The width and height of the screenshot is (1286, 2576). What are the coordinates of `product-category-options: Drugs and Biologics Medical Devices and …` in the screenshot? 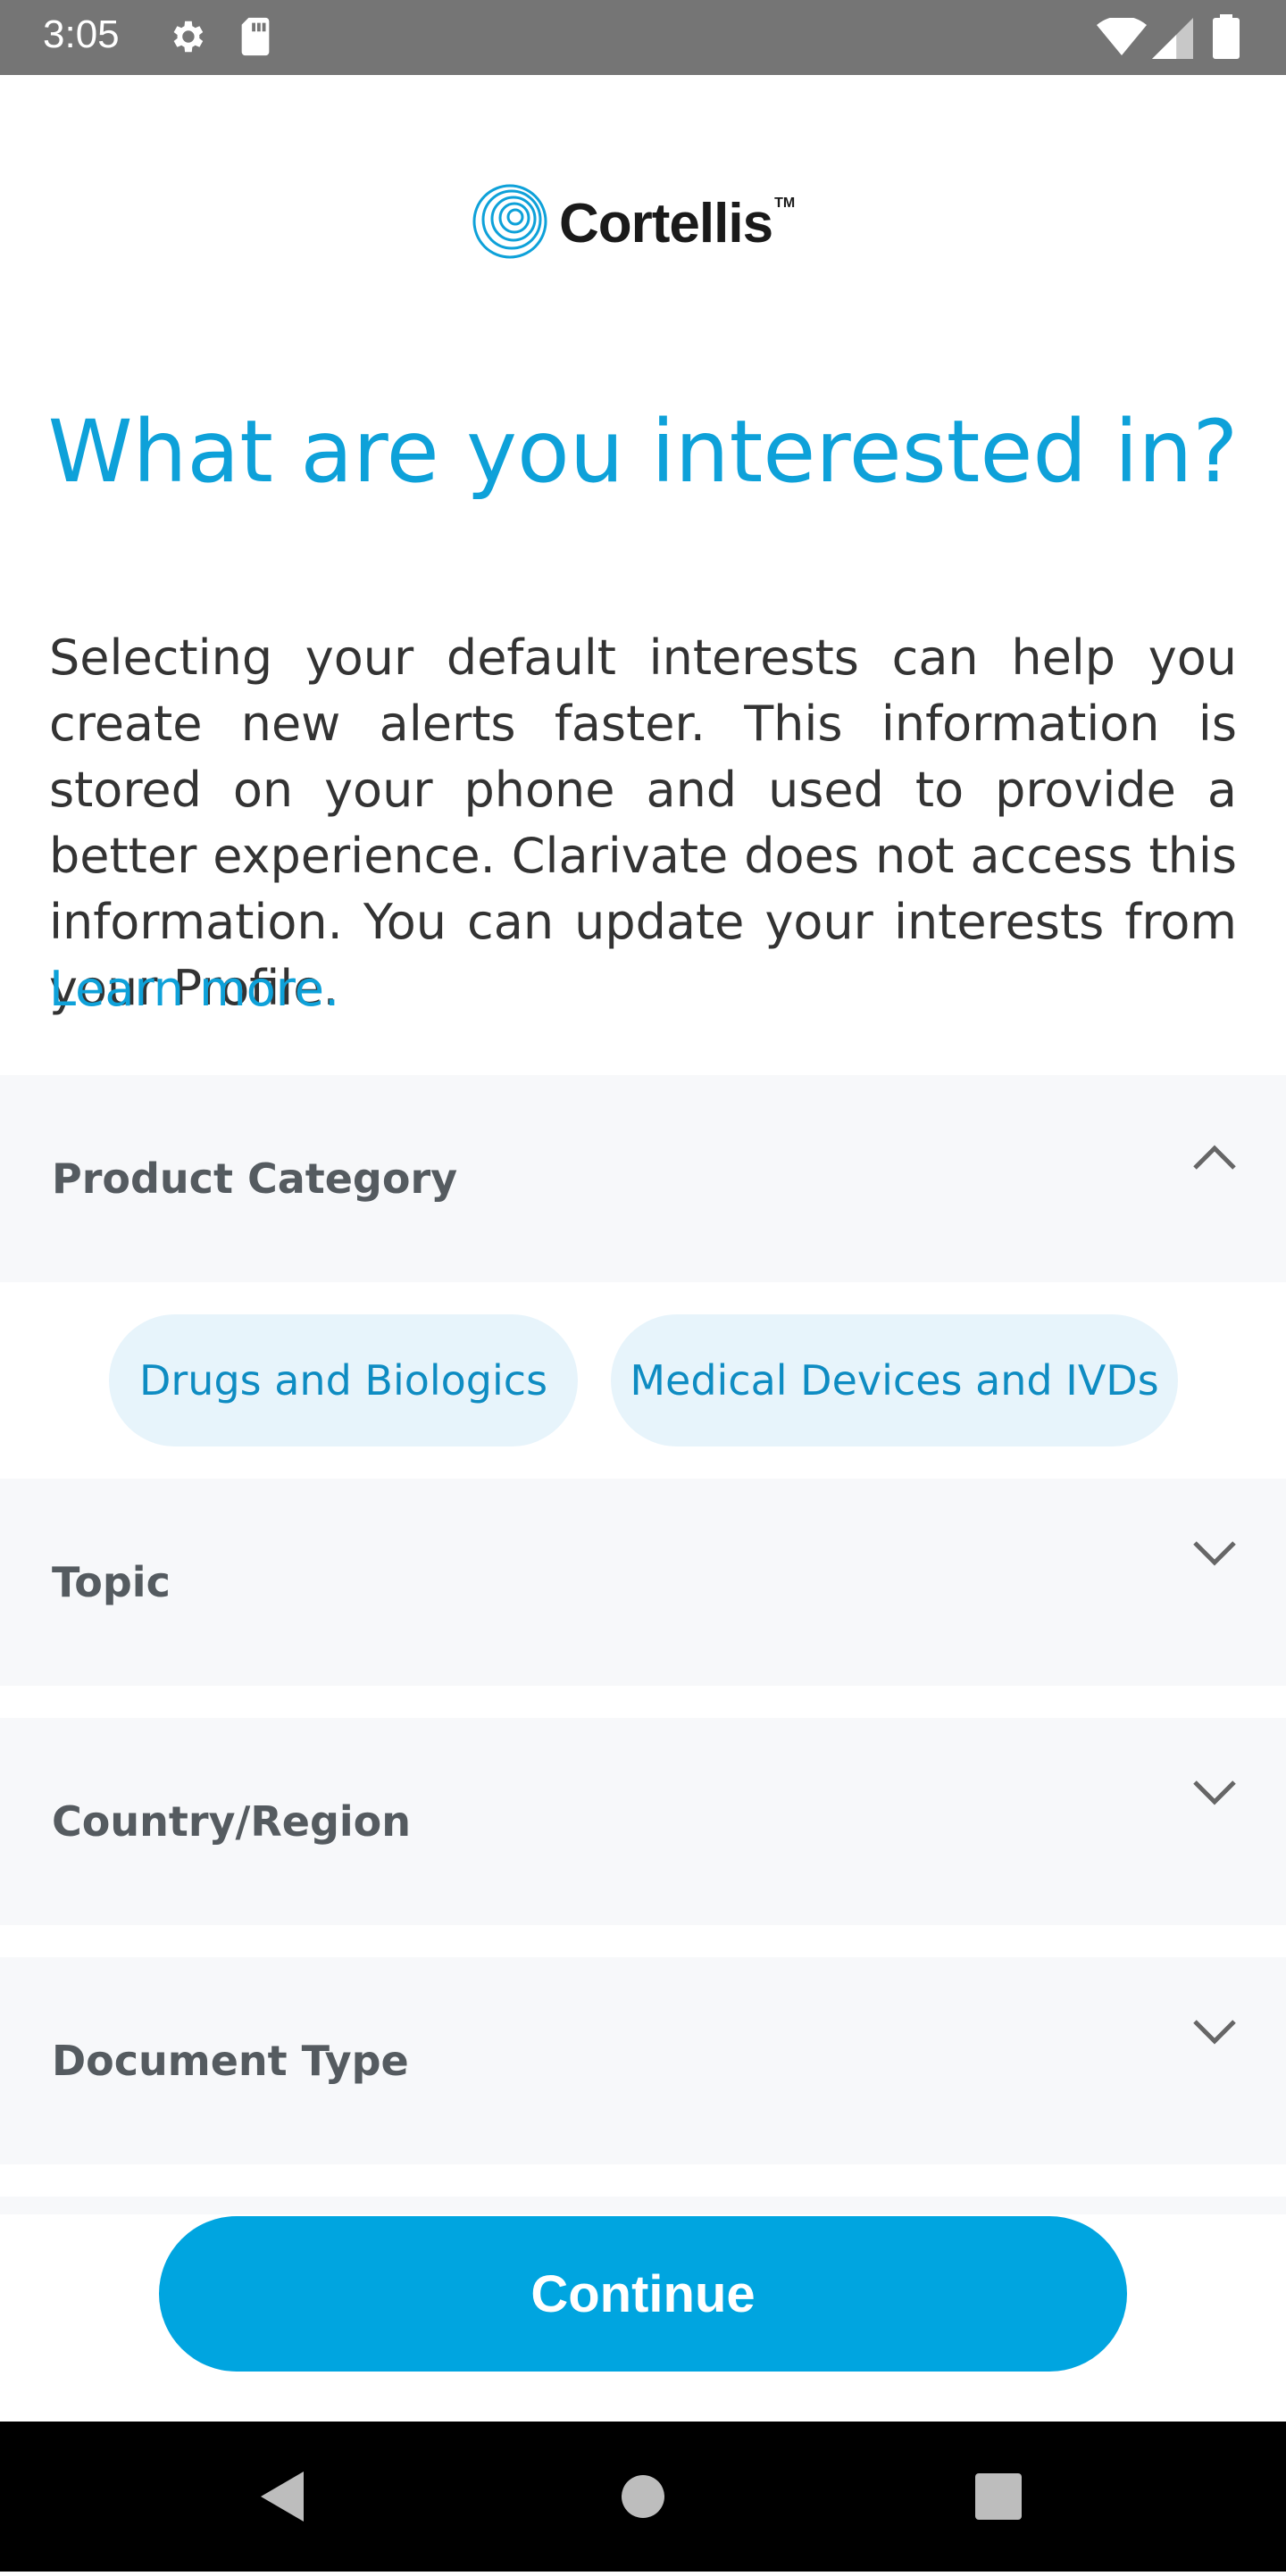 It's located at (643, 1380).